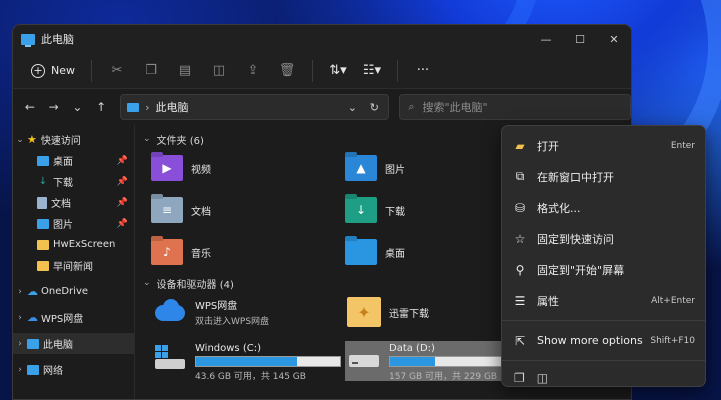 The width and height of the screenshot is (721, 400). I want to click on menu-item-open: ▰ 打开 Enter, so click(603, 145).